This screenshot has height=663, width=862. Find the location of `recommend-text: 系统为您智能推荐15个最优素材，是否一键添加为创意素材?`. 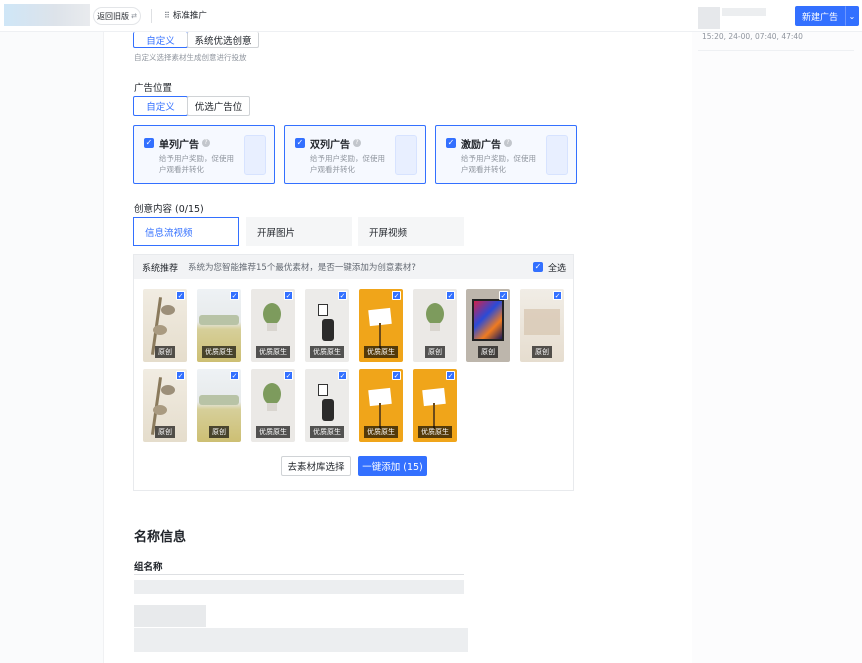

recommend-text: 系统为您智能推荐15个最优素材，是否一键添加为创意素材? is located at coordinates (302, 268).